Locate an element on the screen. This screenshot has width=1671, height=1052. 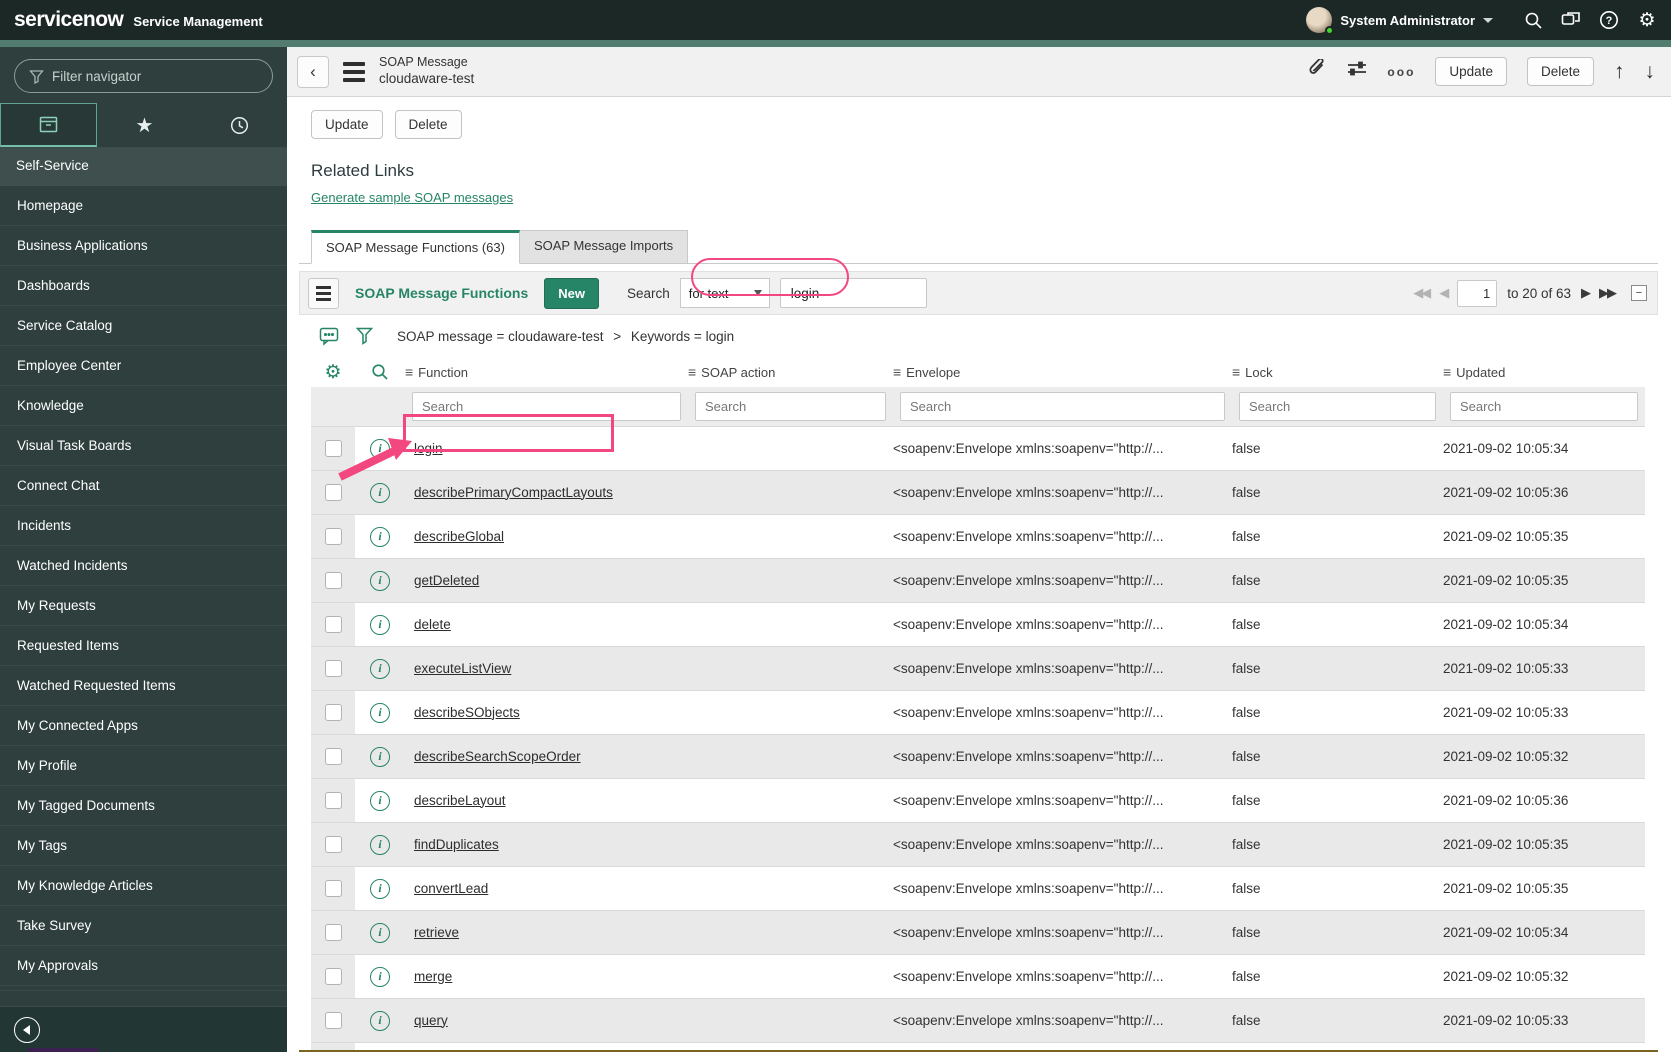
column-search-toggle-icon is located at coordinates (380, 372).